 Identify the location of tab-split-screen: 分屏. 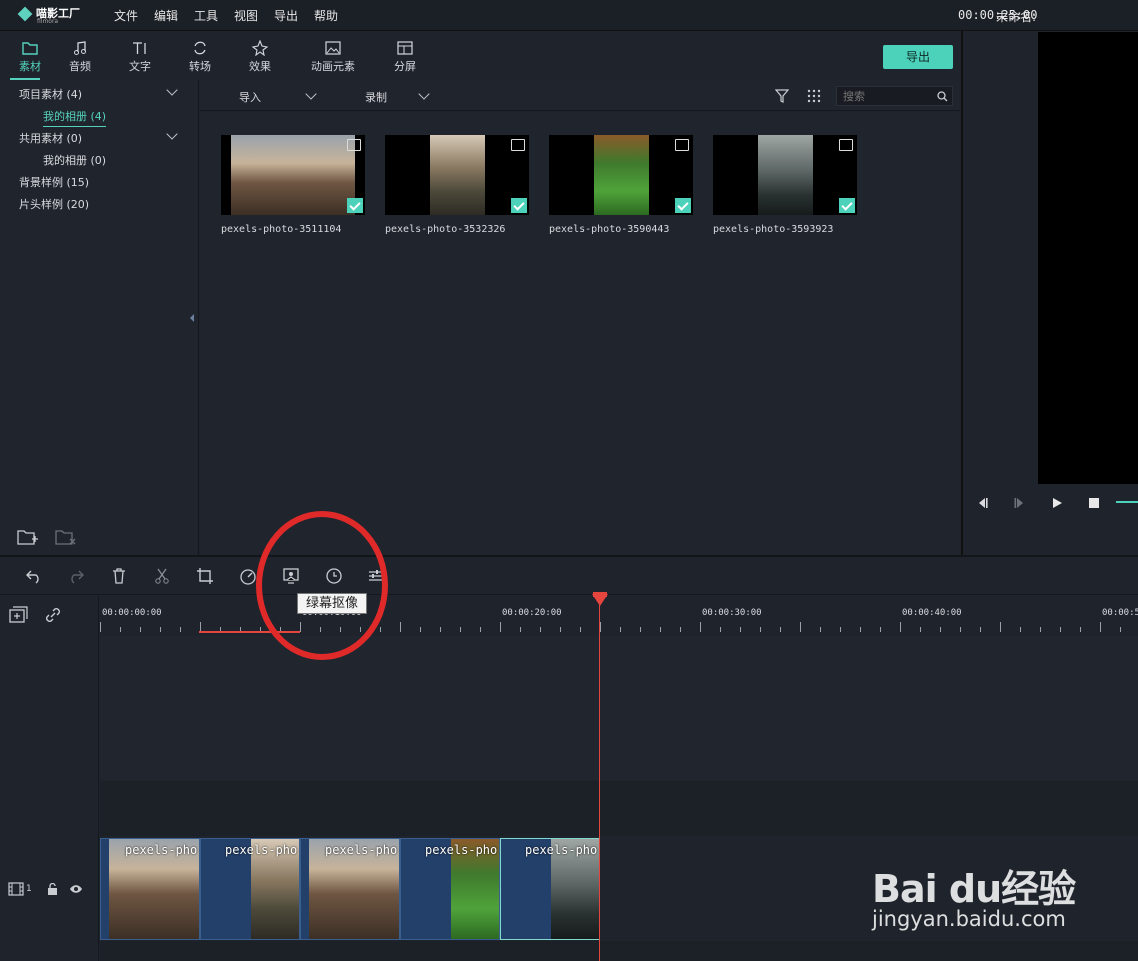
(405, 56).